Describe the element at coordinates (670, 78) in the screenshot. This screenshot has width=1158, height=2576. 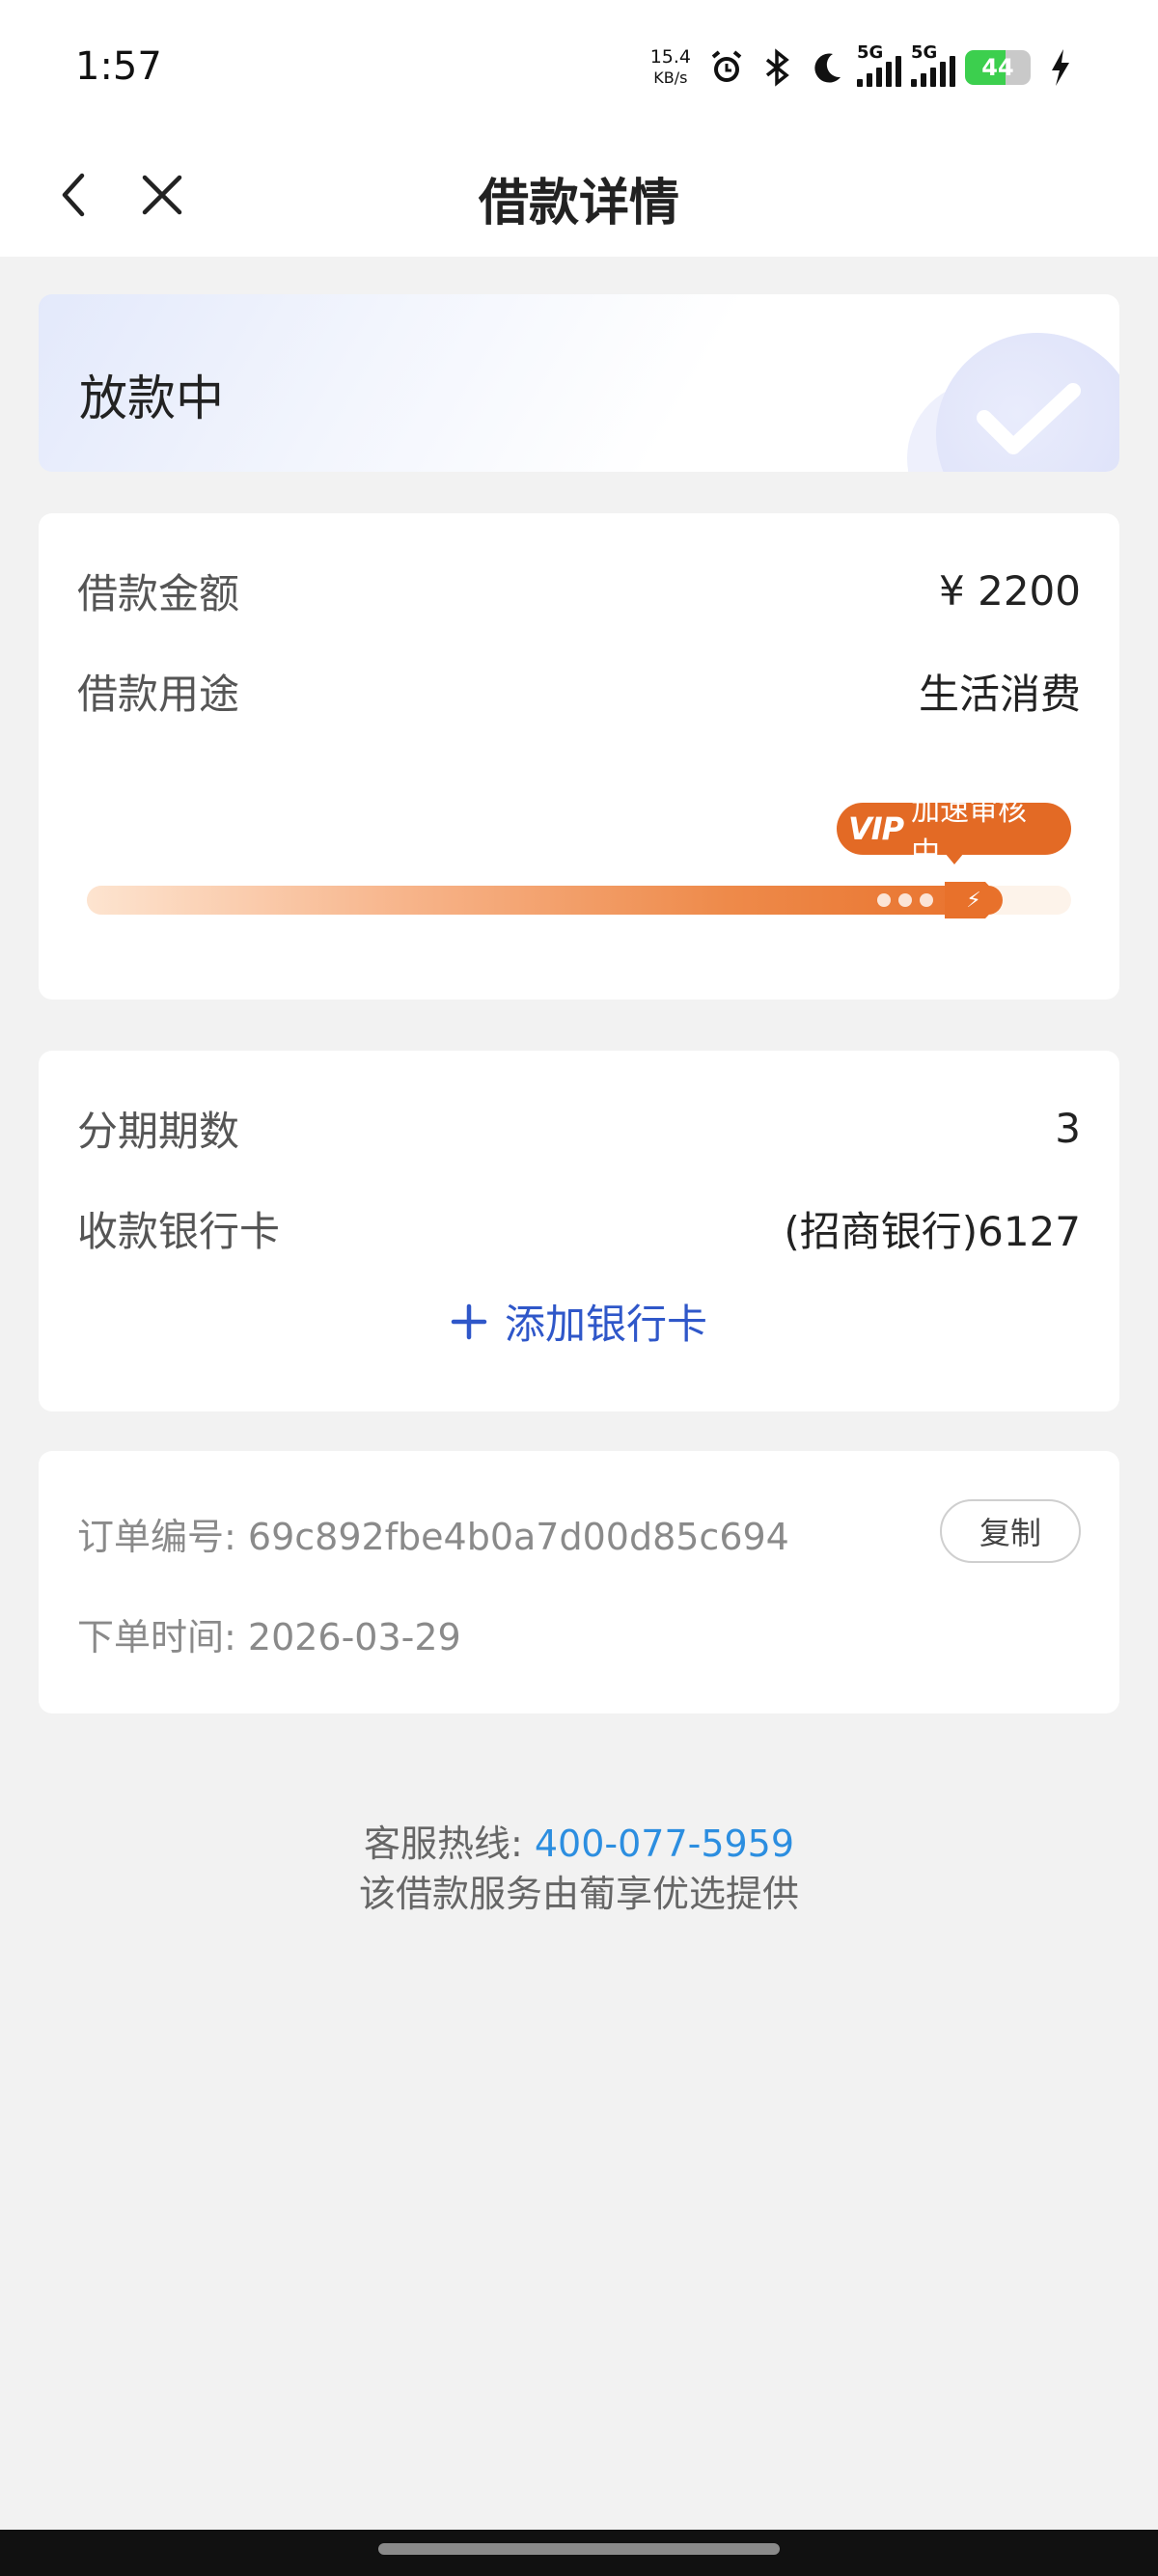
I see `network-speed-unit: KB/s` at that location.